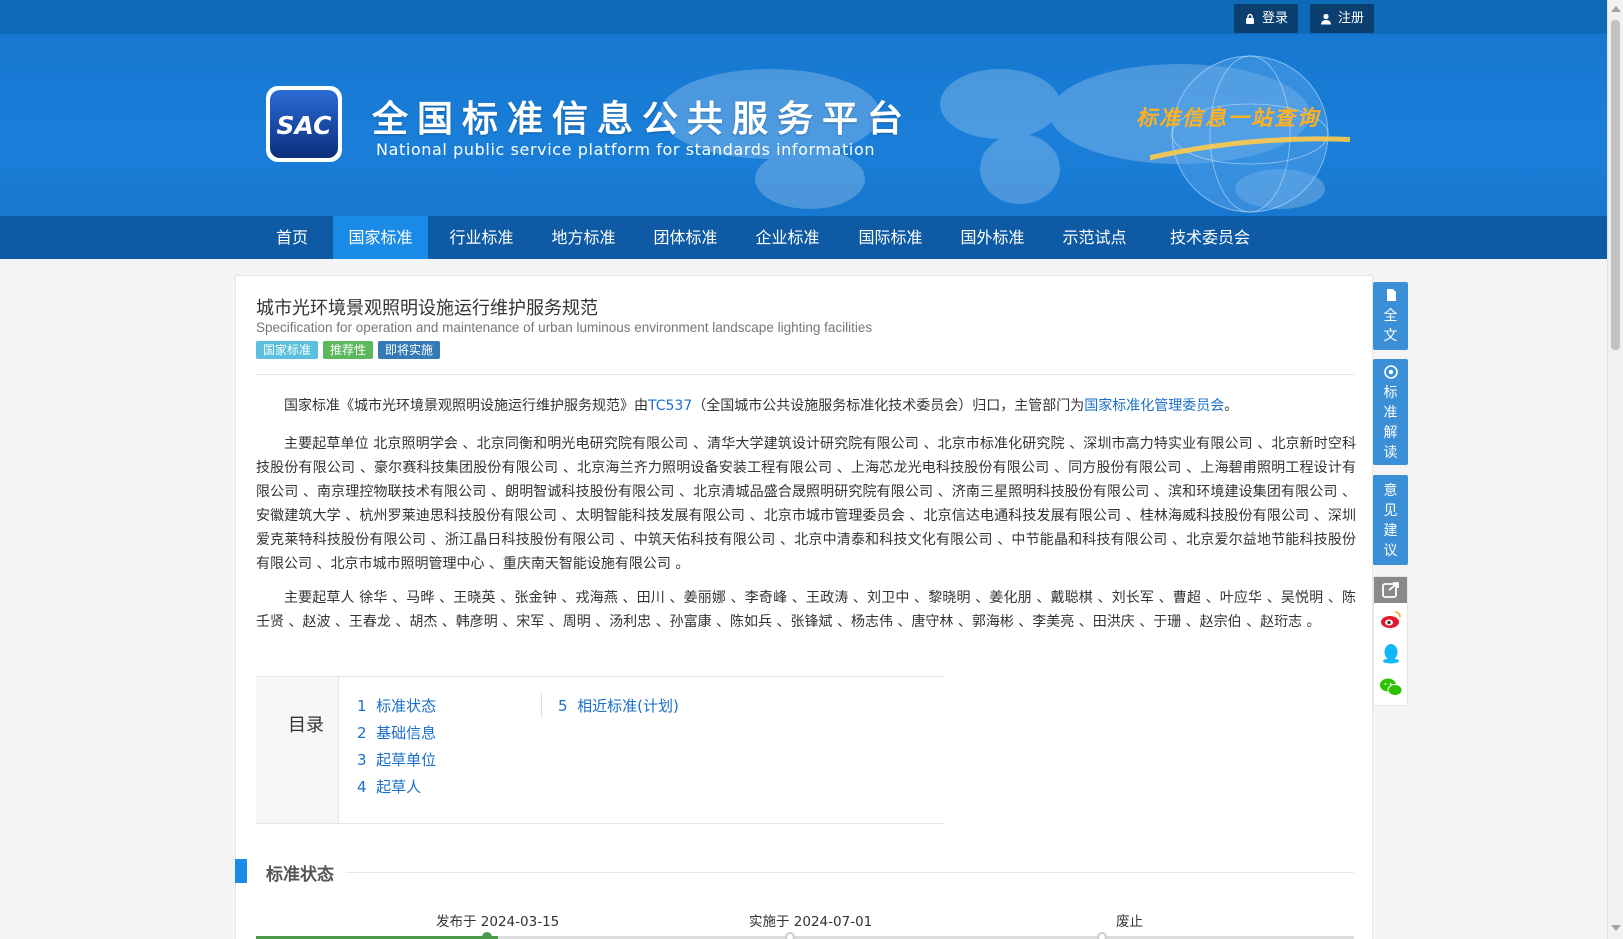 The width and height of the screenshot is (1623, 939). What do you see at coordinates (1615, 469) in the screenshot?
I see `page-scrollbar` at bounding box center [1615, 469].